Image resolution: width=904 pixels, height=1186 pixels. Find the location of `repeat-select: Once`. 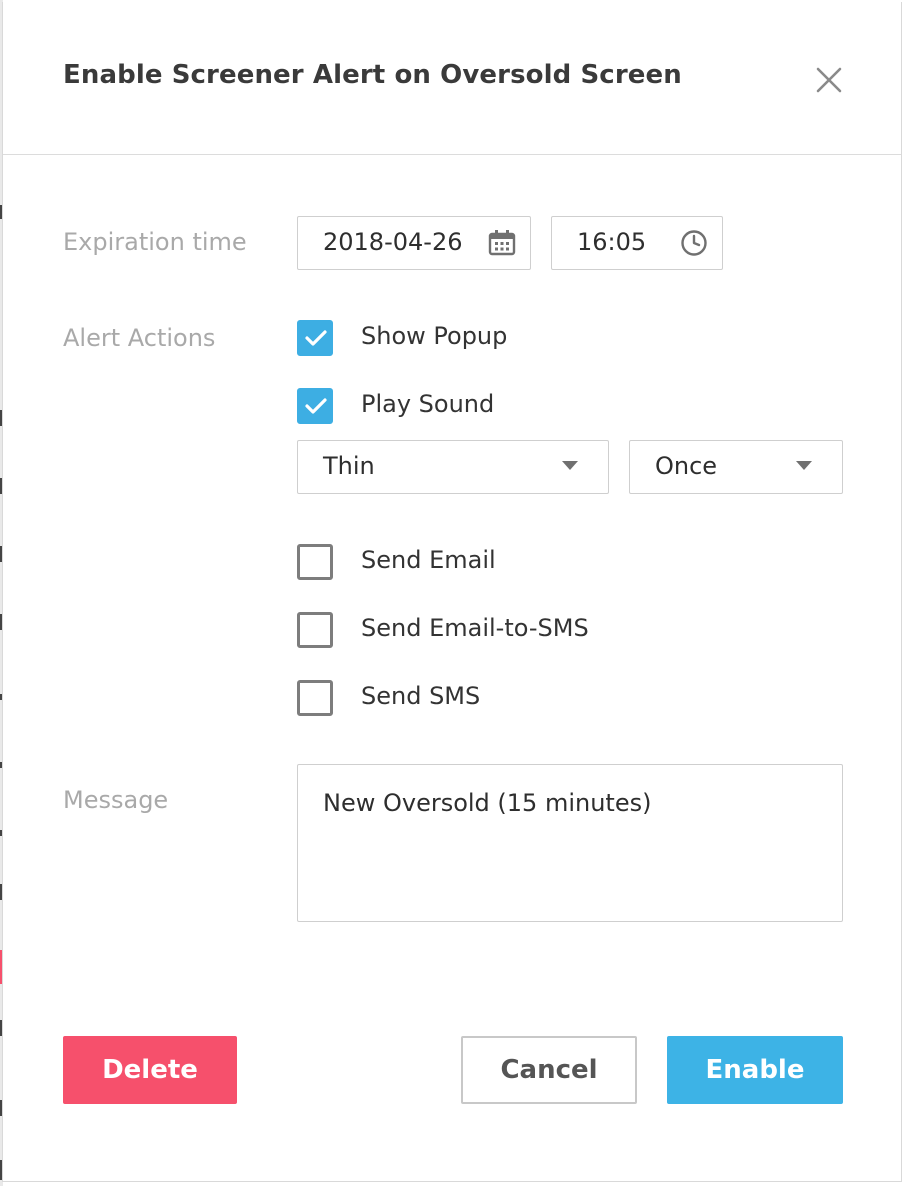

repeat-select: Once is located at coordinates (736, 467).